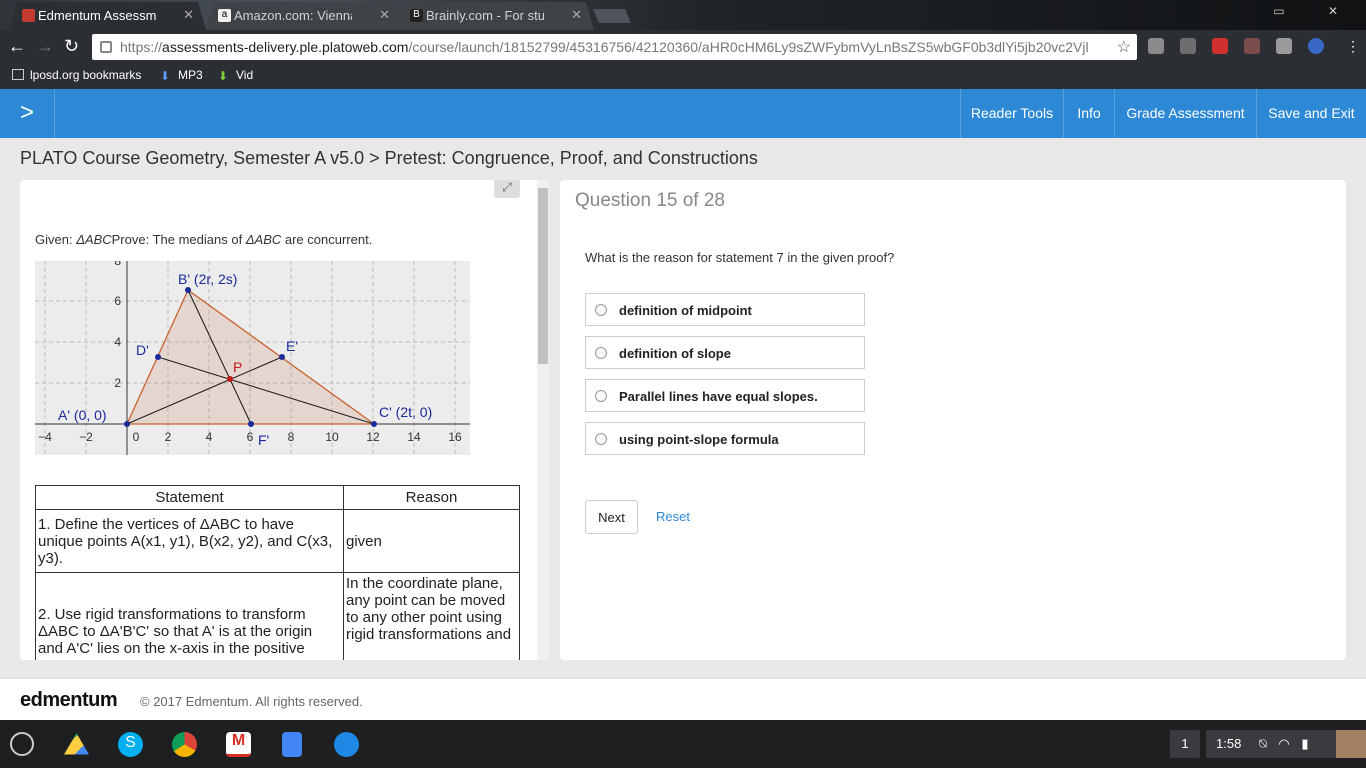  I want to click on tab-brainly: B Brainly.com - For studen ✕, so click(496, 16).